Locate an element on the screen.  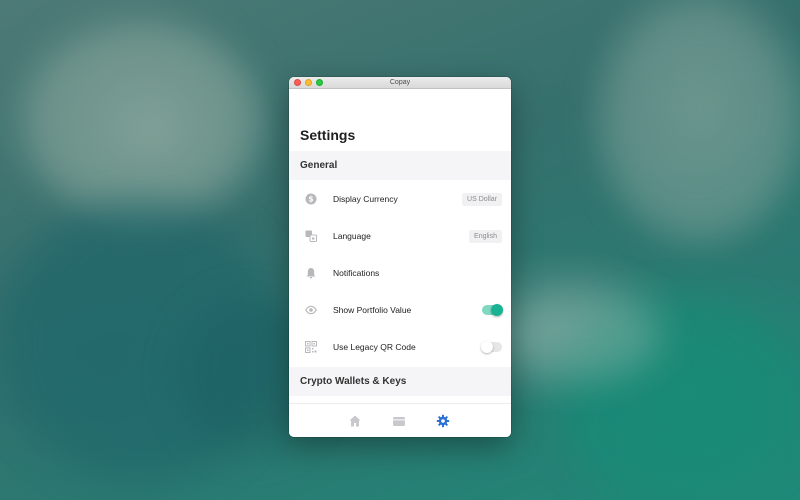
language-value: English is located at coordinates (485, 236).